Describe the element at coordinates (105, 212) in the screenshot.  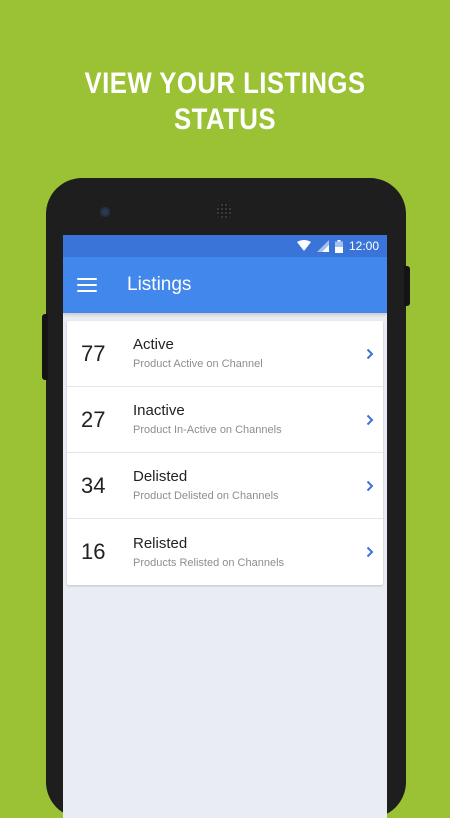
I see `front-camera` at that location.